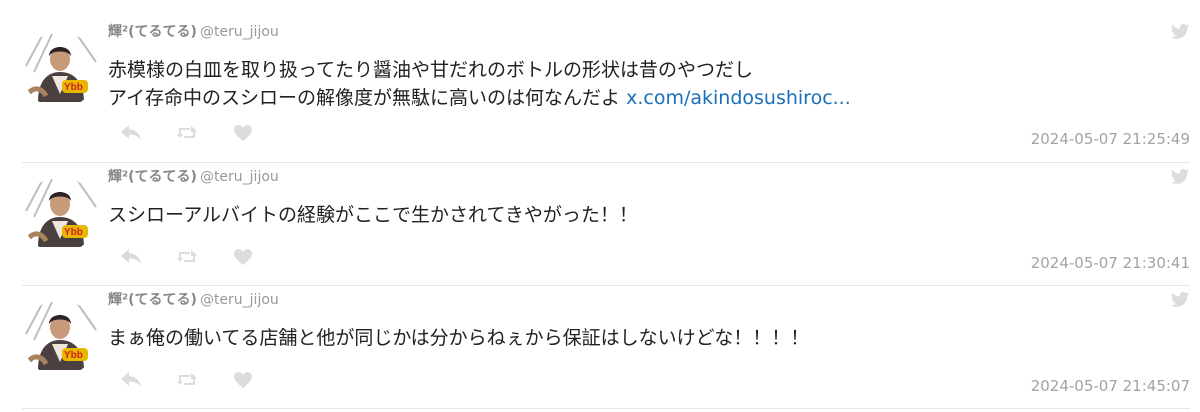 The height and width of the screenshot is (412, 1200). Describe the element at coordinates (606, 408) in the screenshot. I see `divider` at that location.